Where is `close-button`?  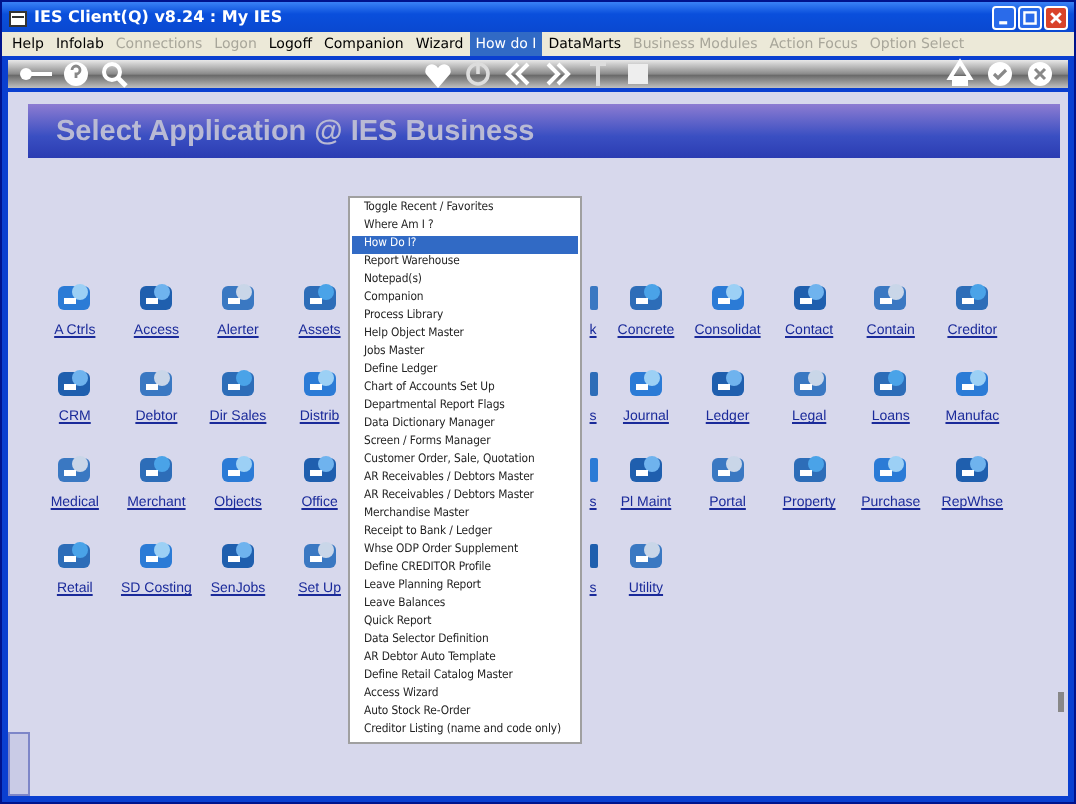
close-button is located at coordinates (1056, 17).